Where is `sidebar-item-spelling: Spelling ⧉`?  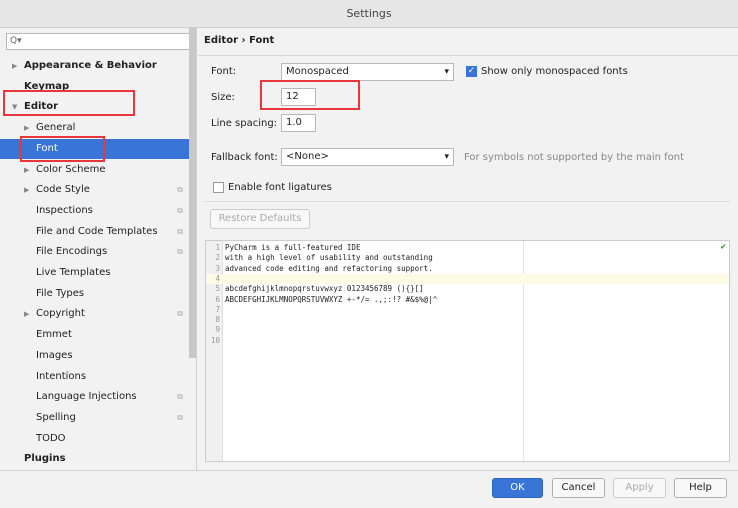
sidebar-item-spelling: Spelling ⧉ is located at coordinates (94, 418).